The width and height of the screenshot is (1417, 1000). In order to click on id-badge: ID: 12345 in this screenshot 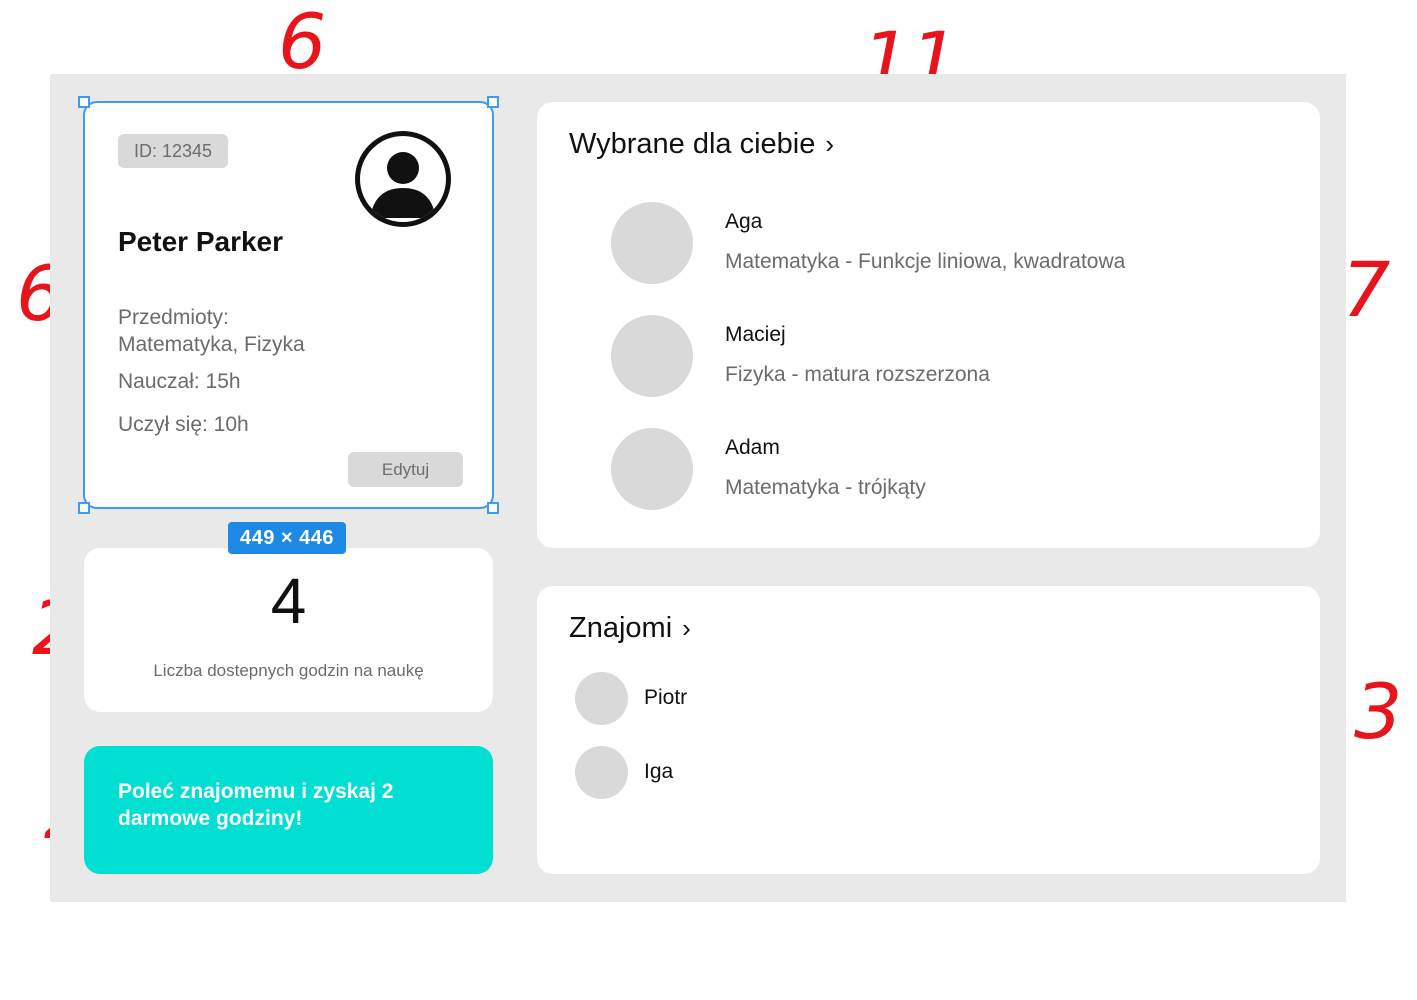, I will do `click(173, 151)`.